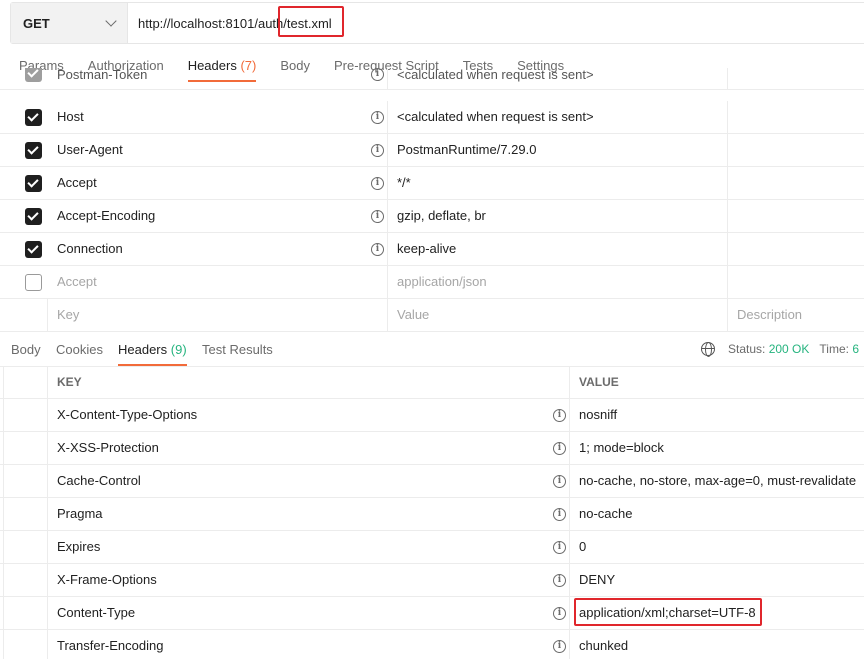 Image resolution: width=864 pixels, height=659 pixels. What do you see at coordinates (79, 354) in the screenshot?
I see `tab-cookies: Cookies` at bounding box center [79, 354].